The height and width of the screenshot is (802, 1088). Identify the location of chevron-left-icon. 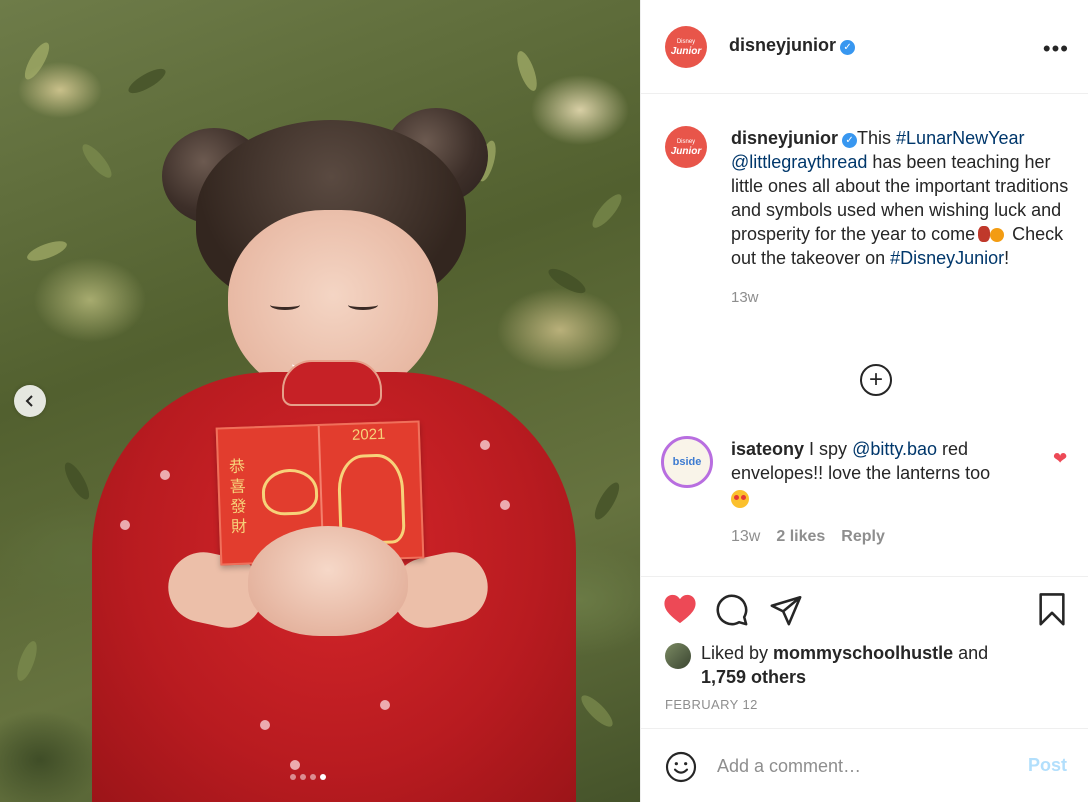
(29, 401).